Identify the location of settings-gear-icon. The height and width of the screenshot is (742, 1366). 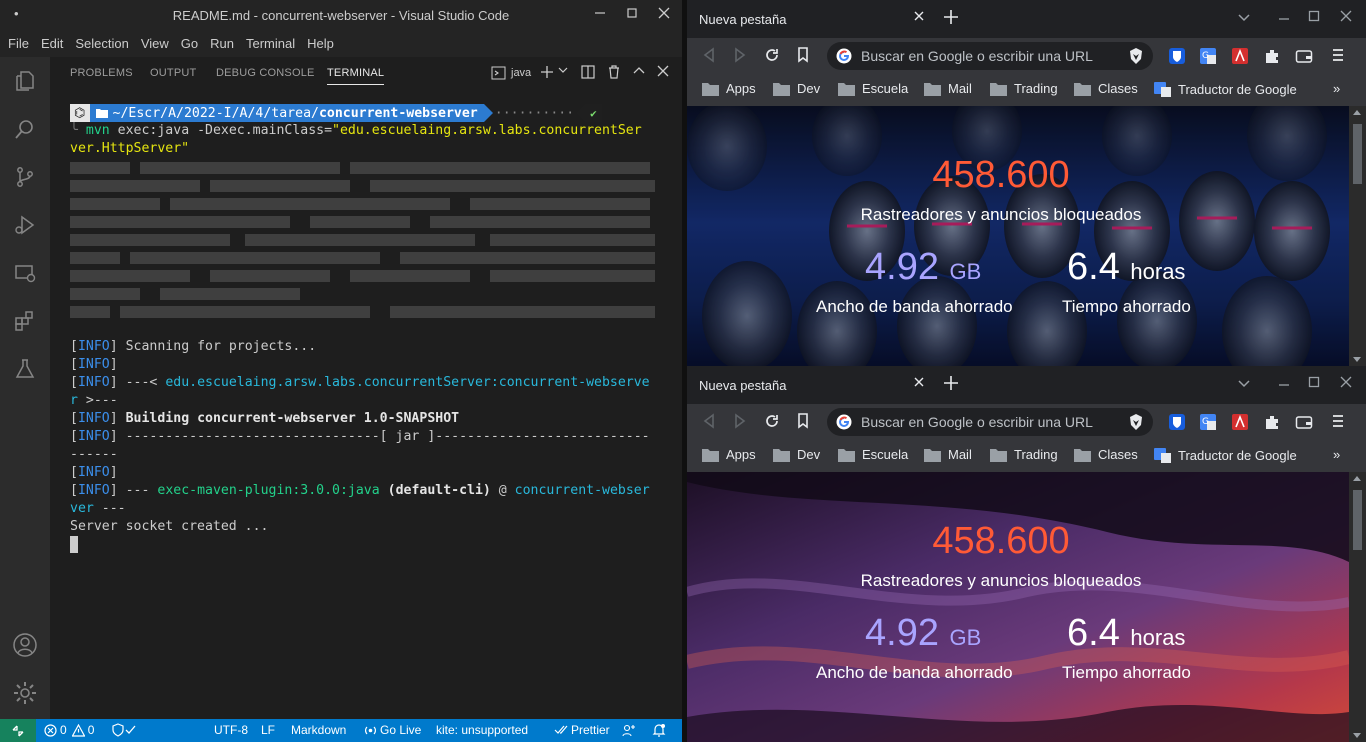
(25, 693).